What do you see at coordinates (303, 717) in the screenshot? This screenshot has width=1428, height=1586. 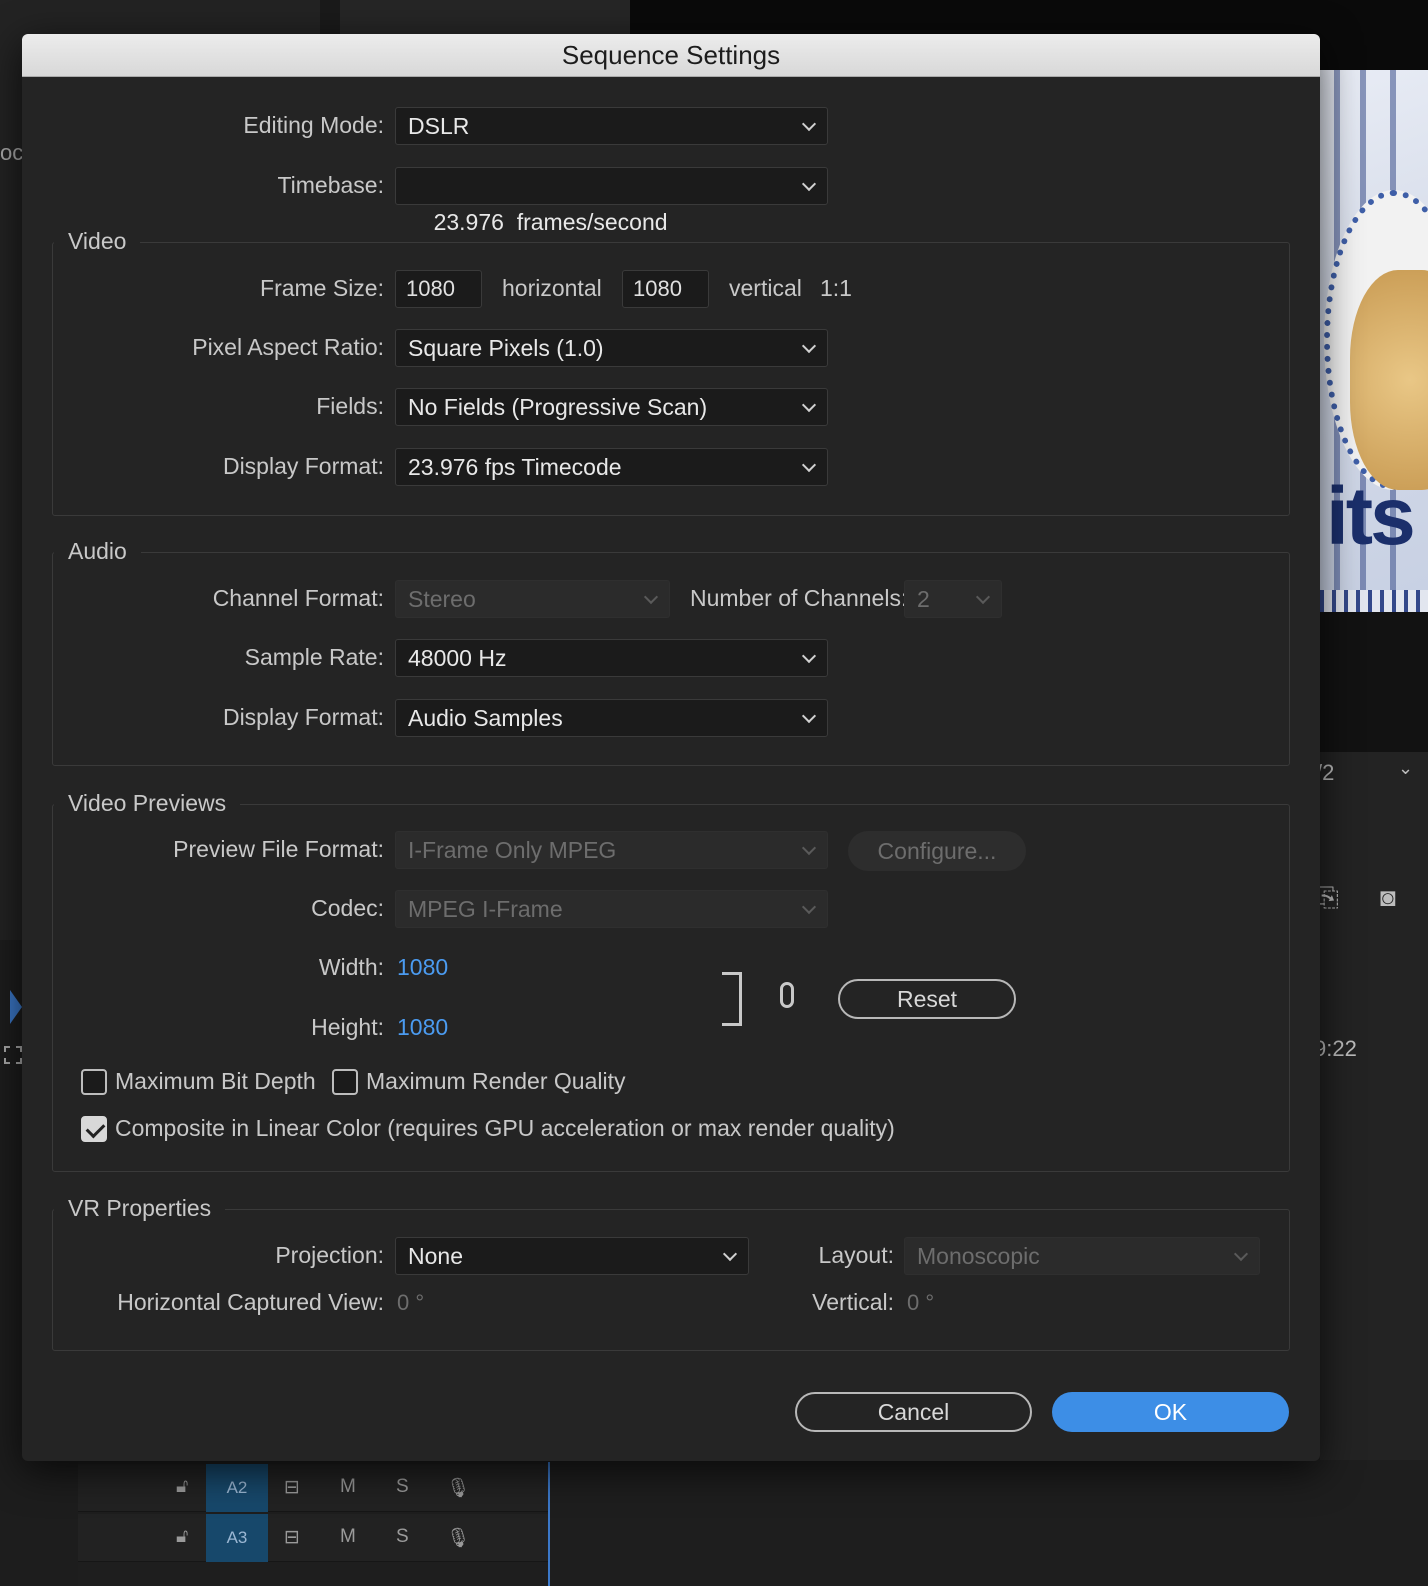 I see `audio-display-format-label: Display Format:` at bounding box center [303, 717].